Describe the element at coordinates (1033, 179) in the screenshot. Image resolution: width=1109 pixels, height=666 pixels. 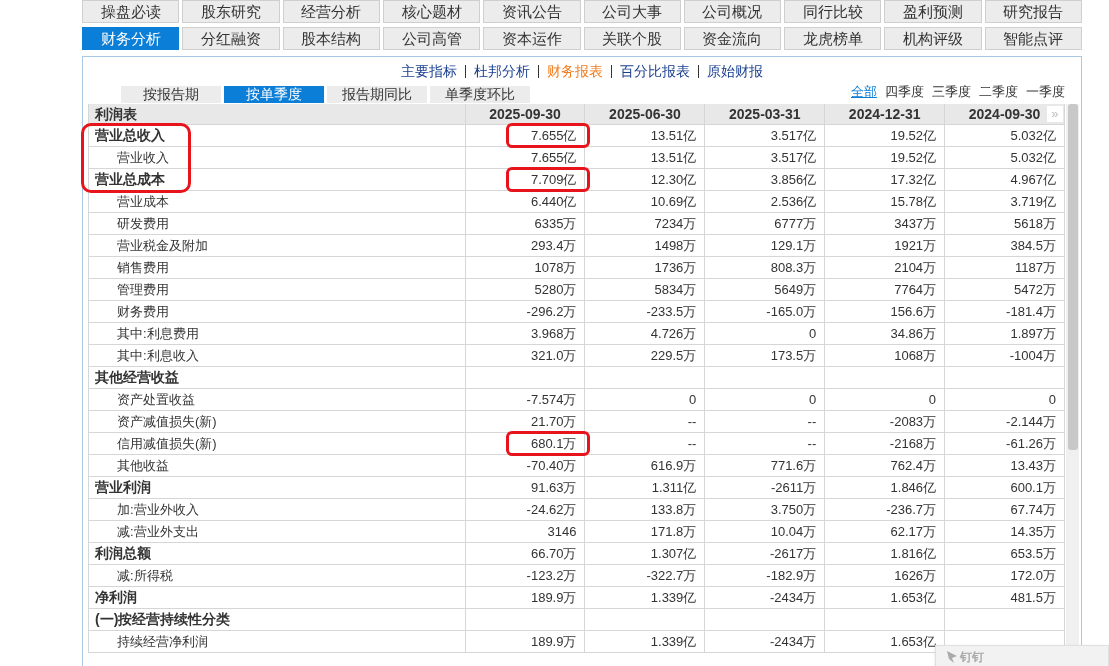
I see `value-cell: 4.967亿` at that location.